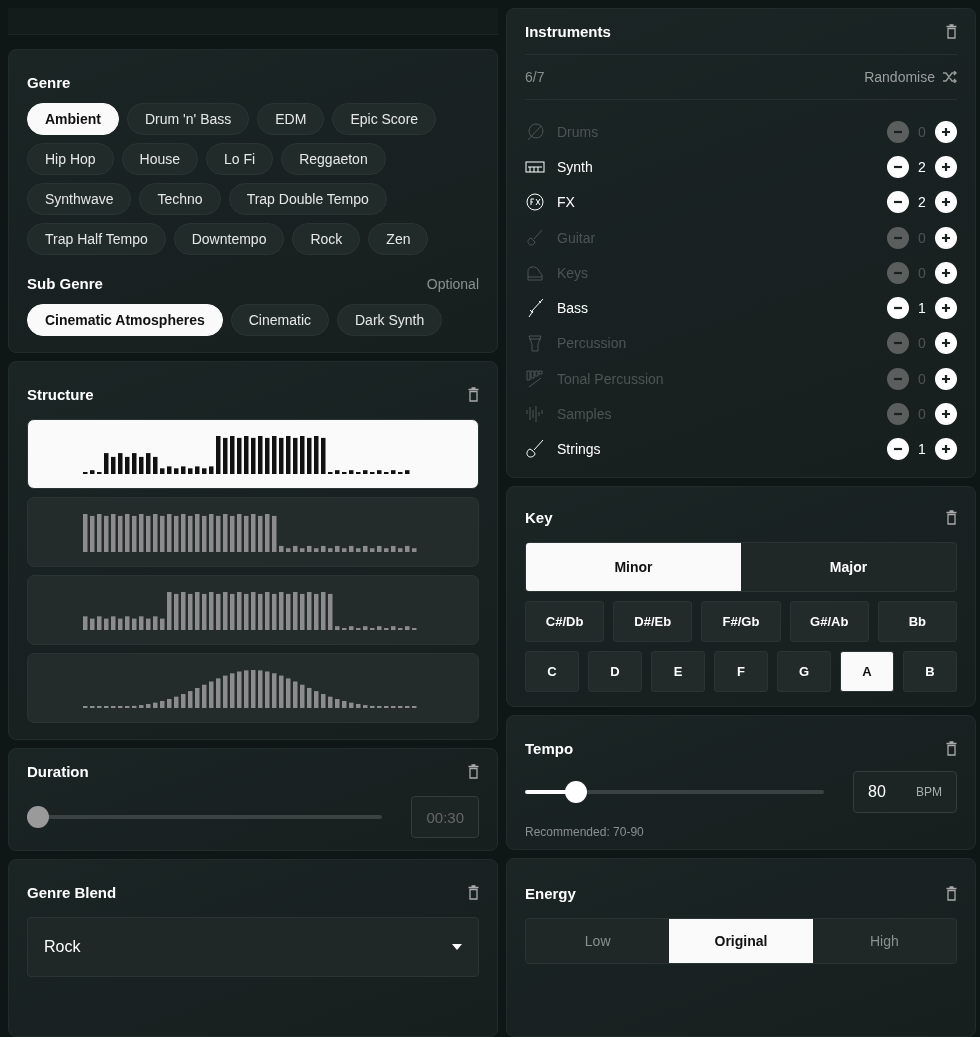  What do you see at coordinates (653, 621) in the screenshot?
I see `key-button: D#/Eb` at bounding box center [653, 621].